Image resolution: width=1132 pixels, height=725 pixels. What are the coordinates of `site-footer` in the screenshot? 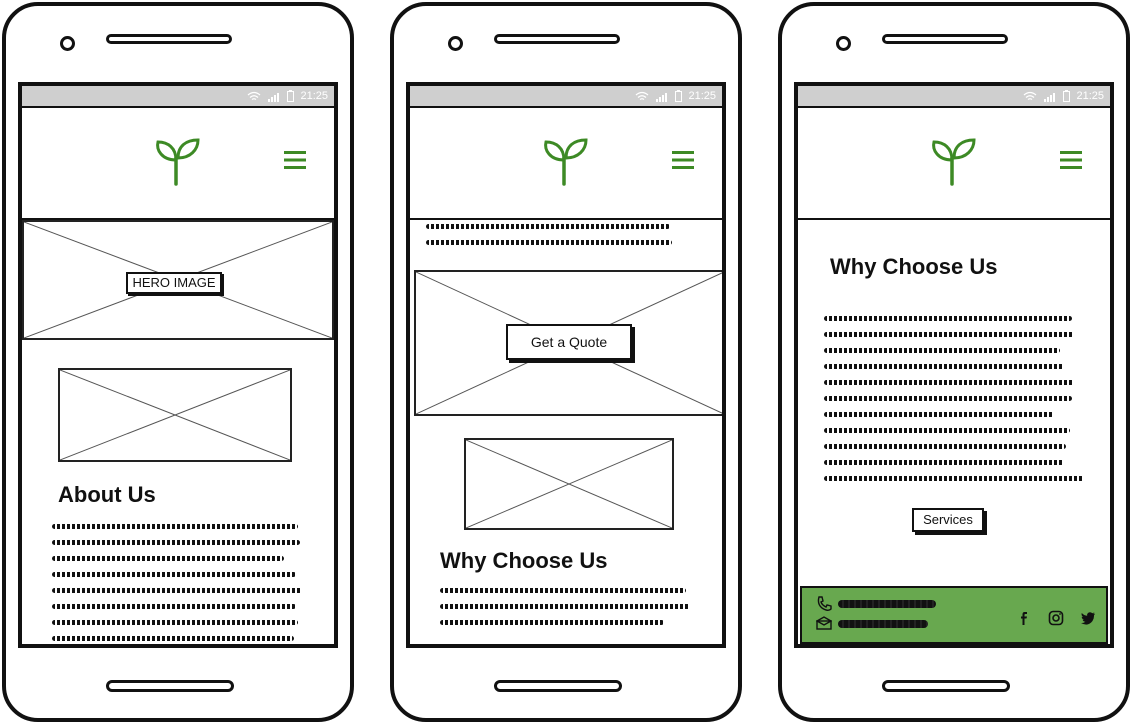 It's located at (954, 615).